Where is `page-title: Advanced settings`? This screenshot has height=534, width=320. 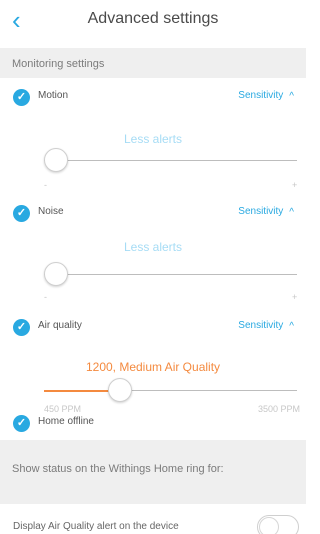 page-title: Advanced settings is located at coordinates (153, 18).